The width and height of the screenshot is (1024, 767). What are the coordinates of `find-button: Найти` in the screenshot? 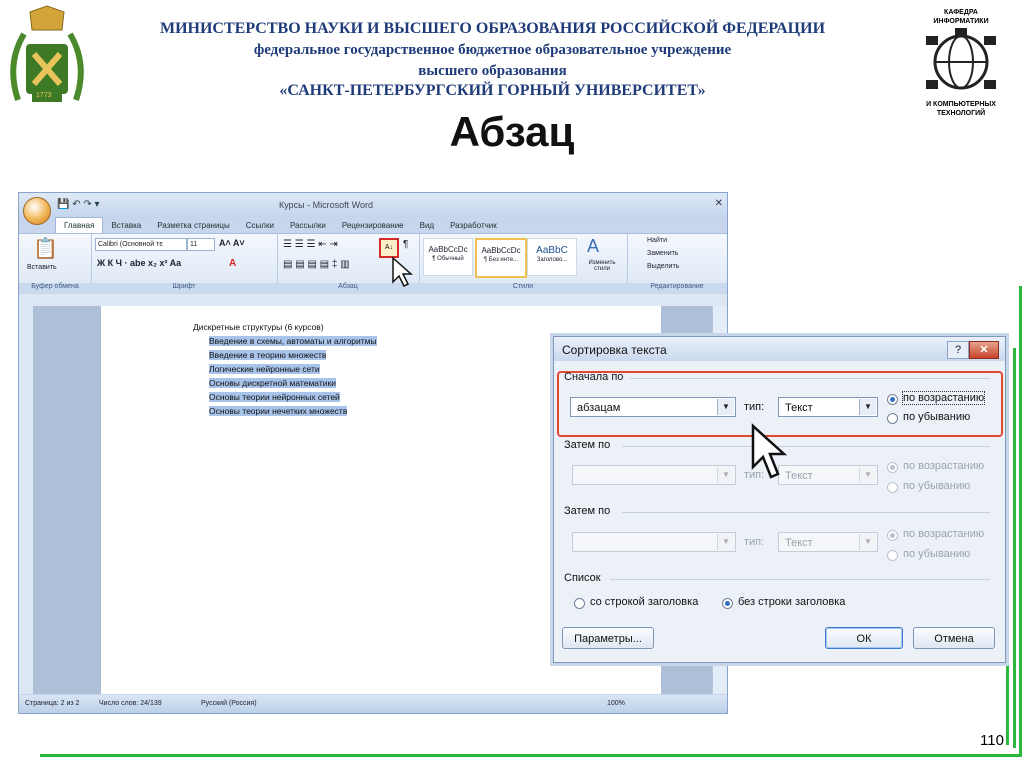 It's located at (657, 240).